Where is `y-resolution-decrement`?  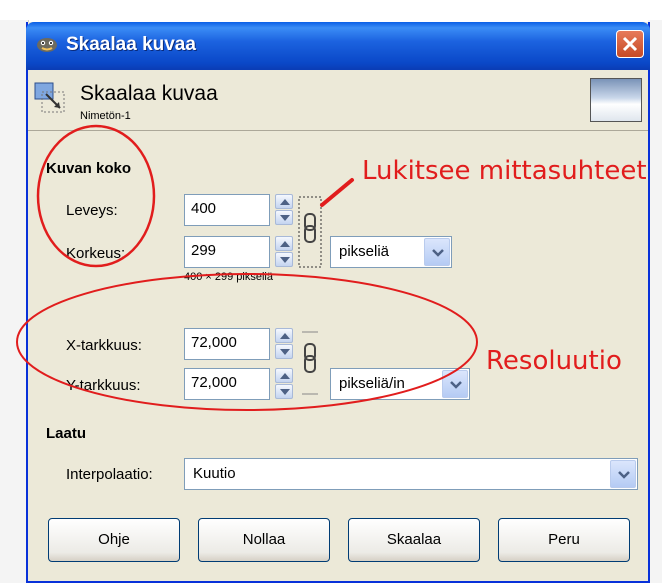
y-resolution-decrement is located at coordinates (284, 391).